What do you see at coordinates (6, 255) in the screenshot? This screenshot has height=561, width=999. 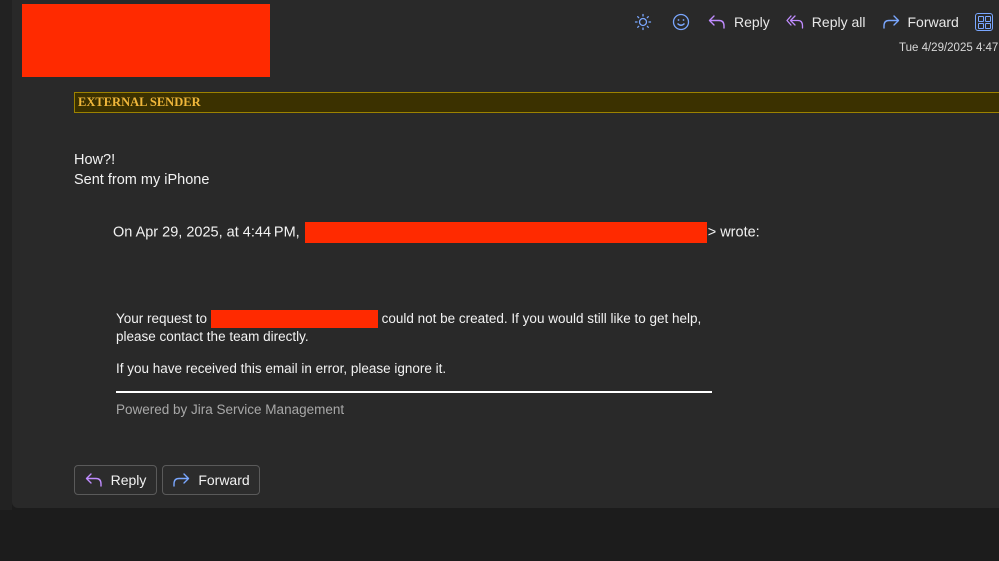 I see `left-edge-strip` at bounding box center [6, 255].